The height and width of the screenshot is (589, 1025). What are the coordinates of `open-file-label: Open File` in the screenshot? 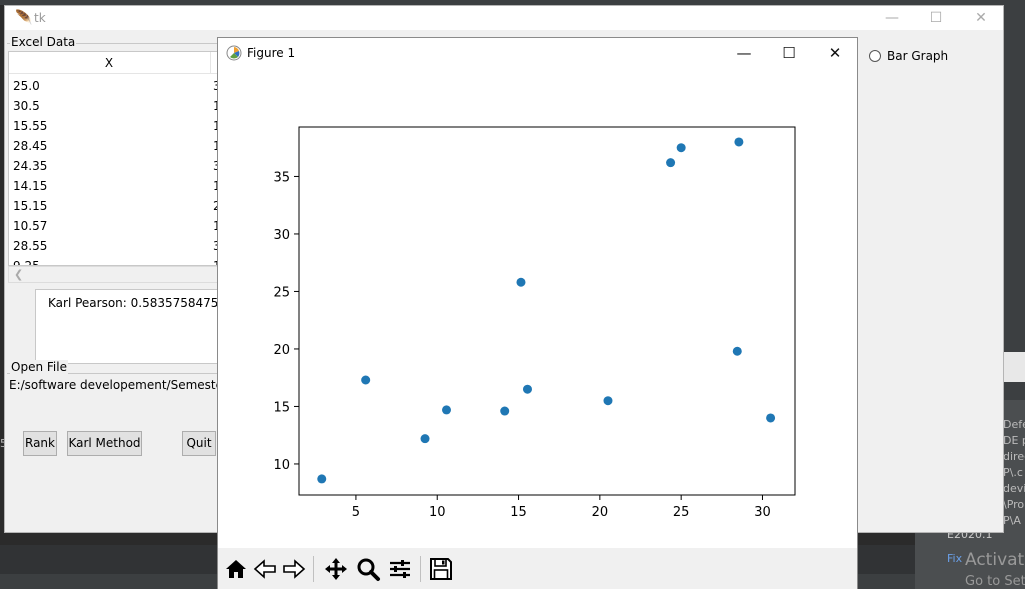 It's located at (39, 367).